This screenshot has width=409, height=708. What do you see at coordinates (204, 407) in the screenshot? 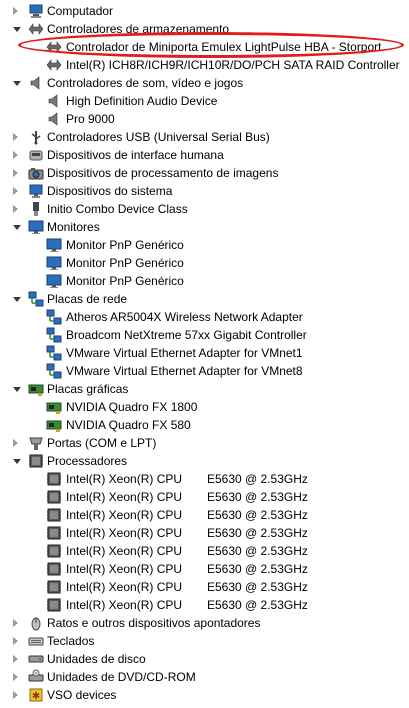
I see `tree-device-row: NVIDIA Quadro FX 1800` at bounding box center [204, 407].